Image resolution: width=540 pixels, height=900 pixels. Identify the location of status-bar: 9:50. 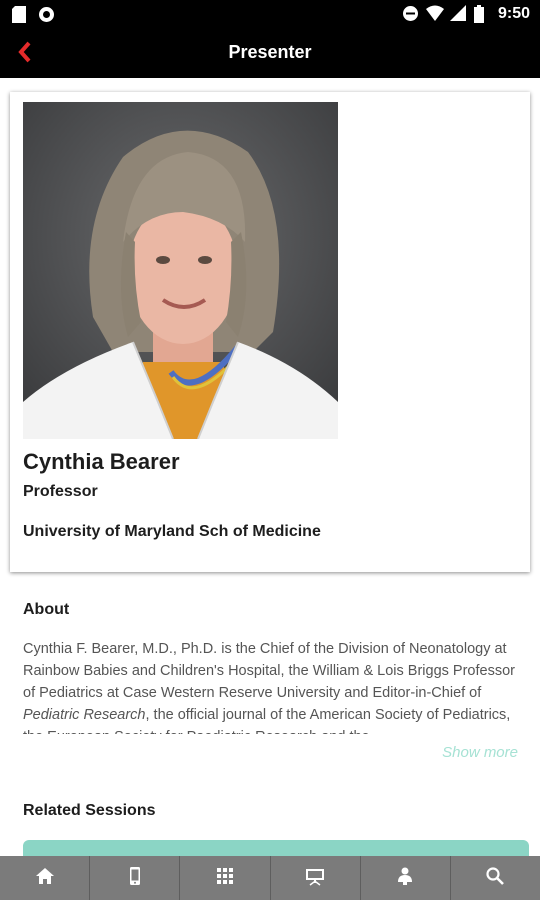
(270, 15).